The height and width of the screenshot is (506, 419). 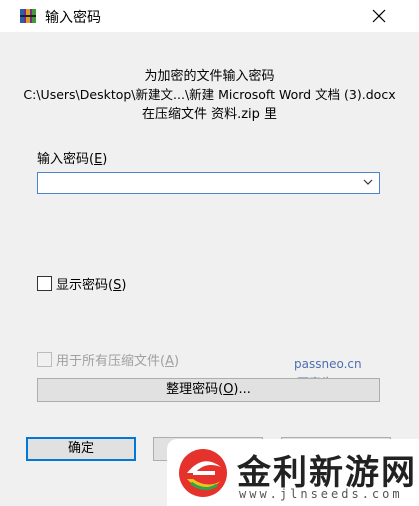 I want to click on site-watermark-badge: 金利新游网 www.jlnseeds.com, so click(x=293, y=472).